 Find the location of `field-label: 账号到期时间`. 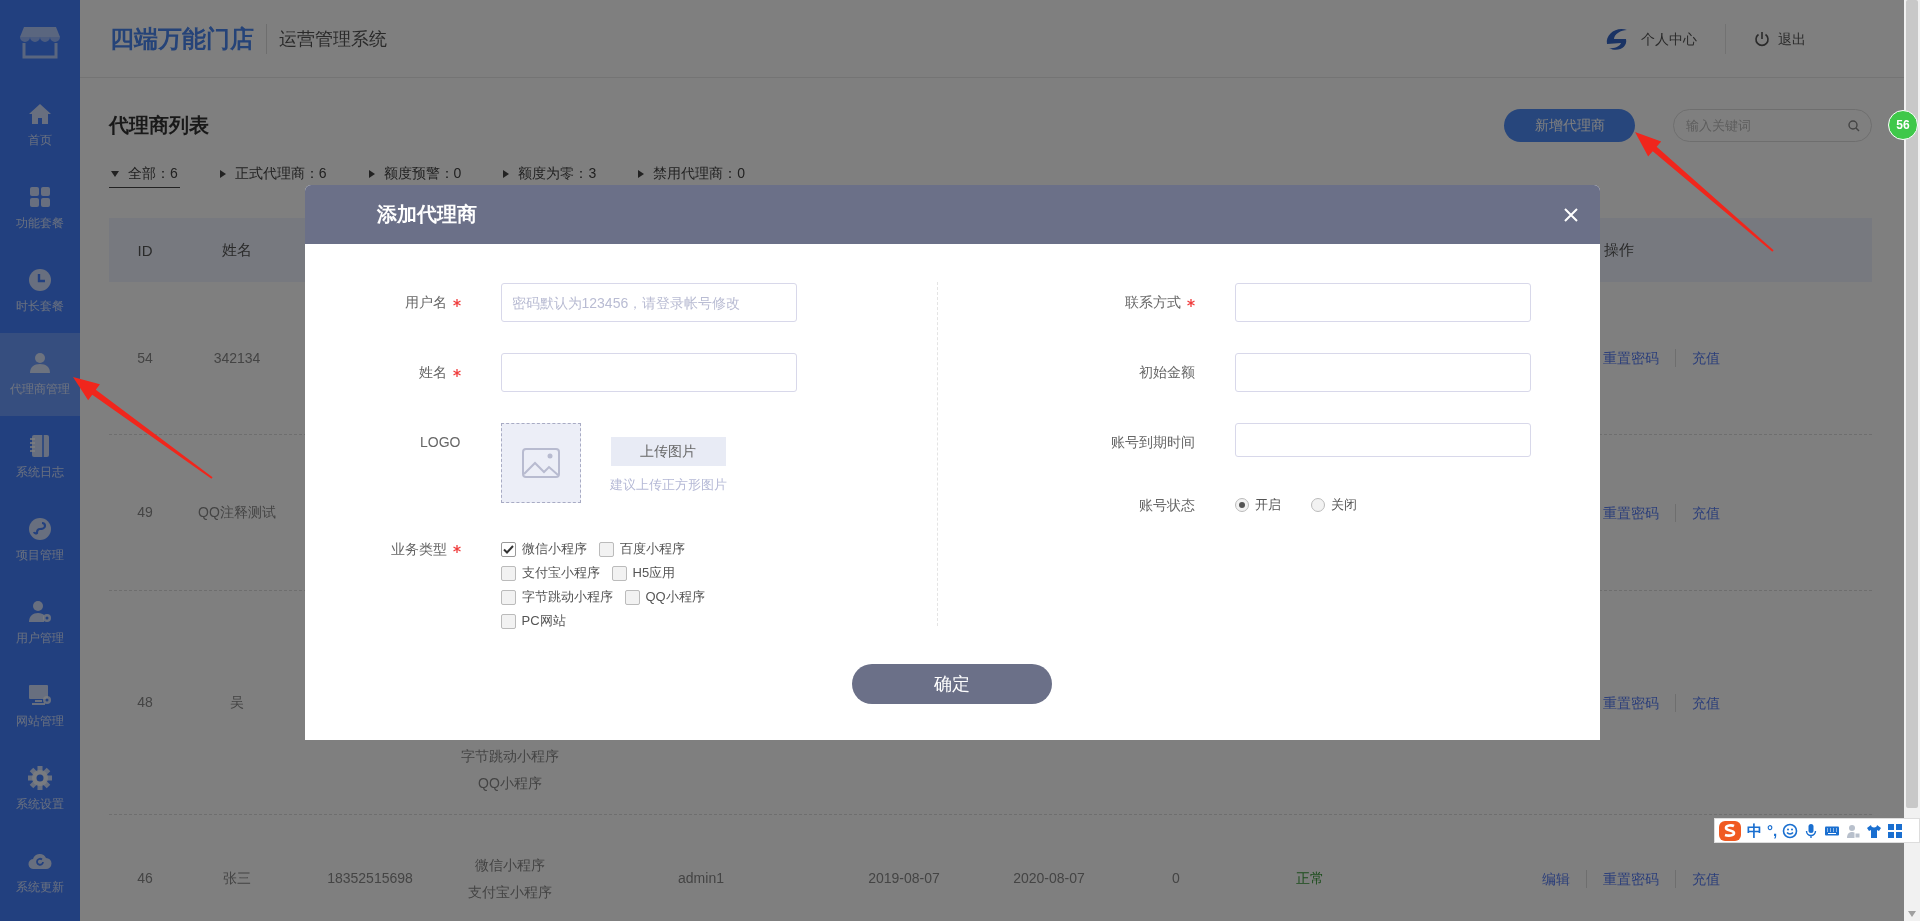

field-label: 账号到期时间 is located at coordinates (1152, 442).